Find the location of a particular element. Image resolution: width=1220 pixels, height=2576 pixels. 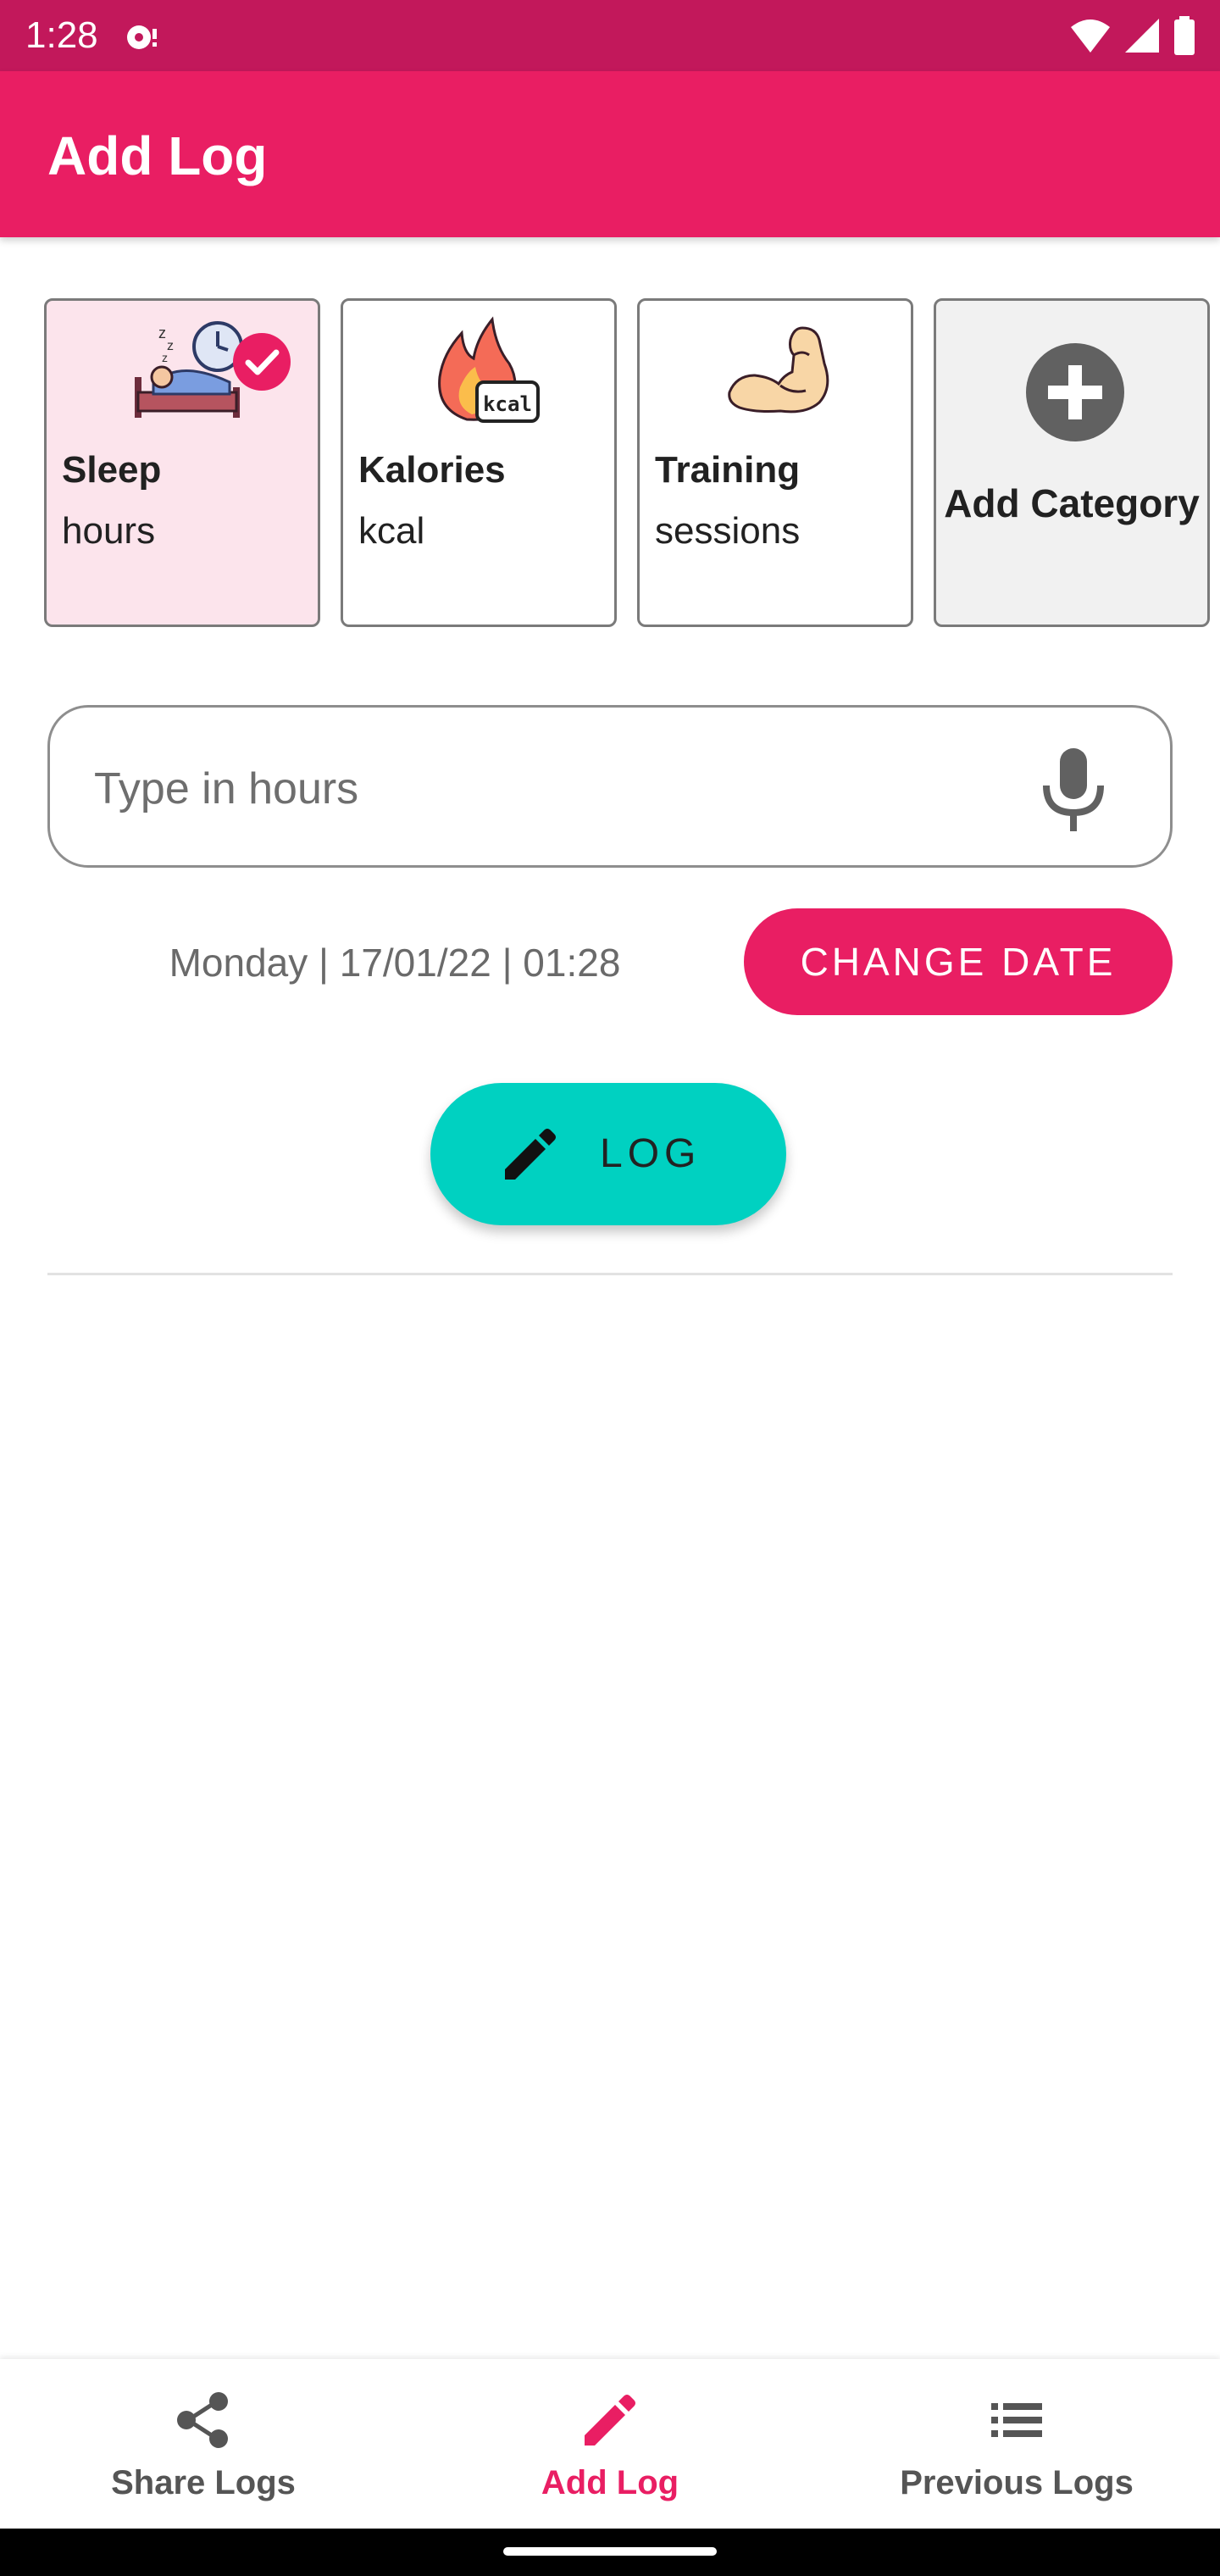

system-navigation-bar is located at coordinates (610, 2552).